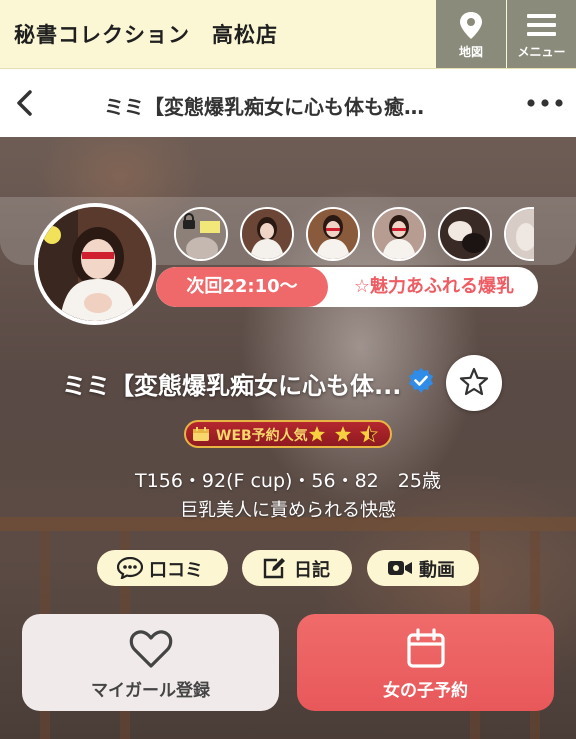  I want to click on diary-label: 日記, so click(312, 570).